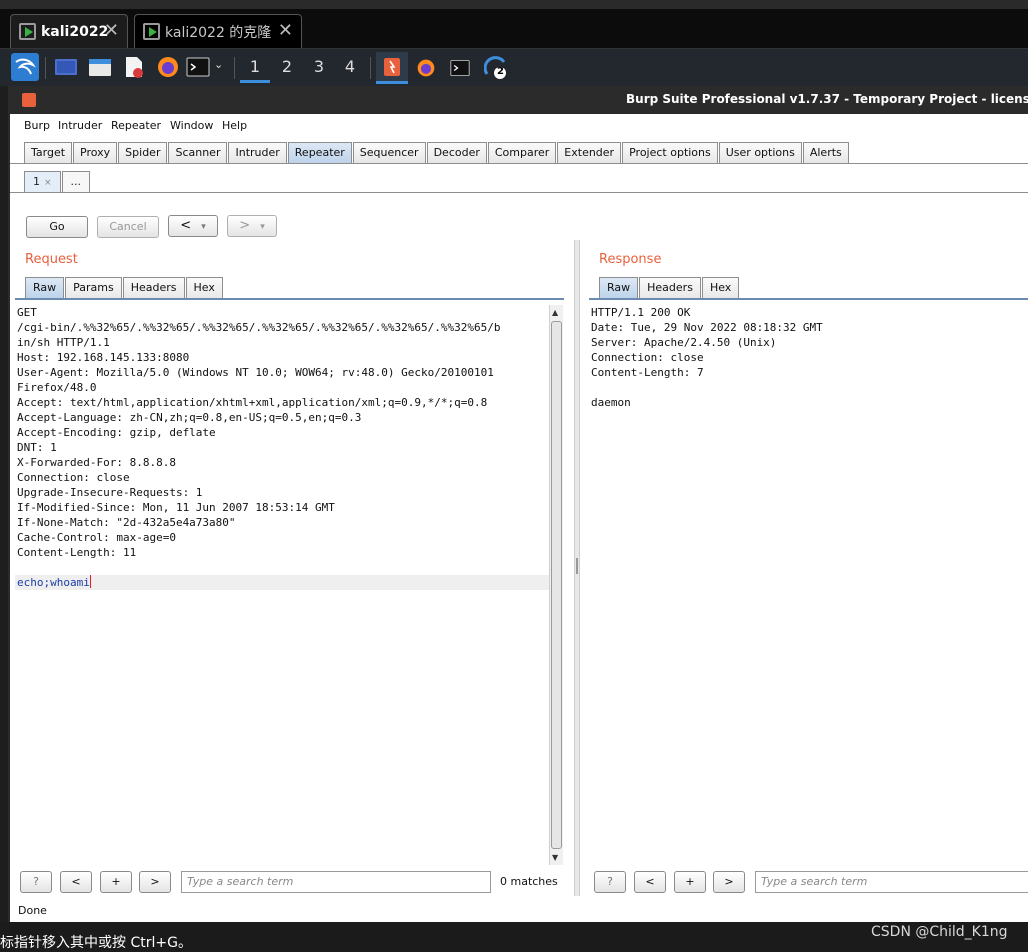 Image resolution: width=1028 pixels, height=952 pixels. I want to click on vm-icon, so click(27, 31).